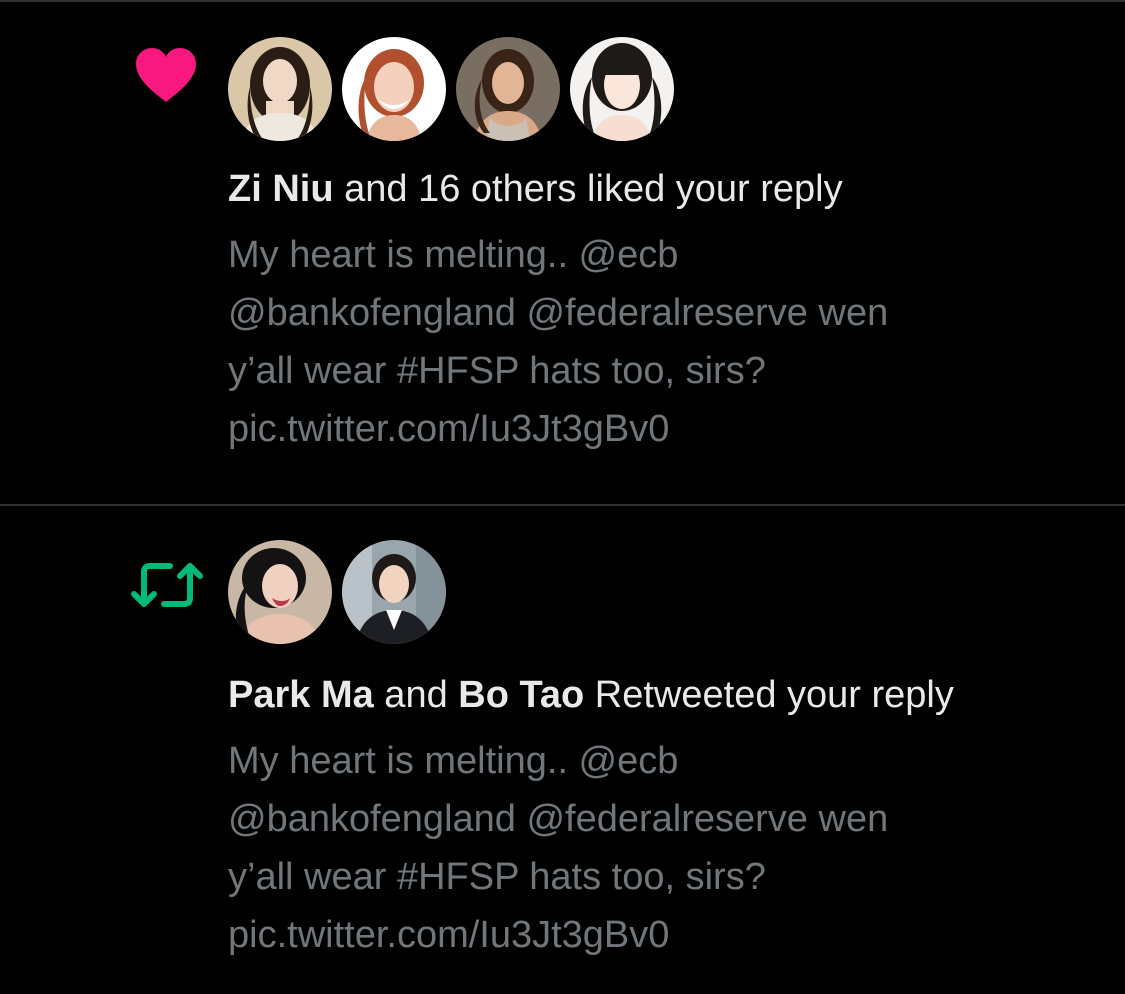  Describe the element at coordinates (337, 592) in the screenshot. I see `retweeter-avatars` at that location.